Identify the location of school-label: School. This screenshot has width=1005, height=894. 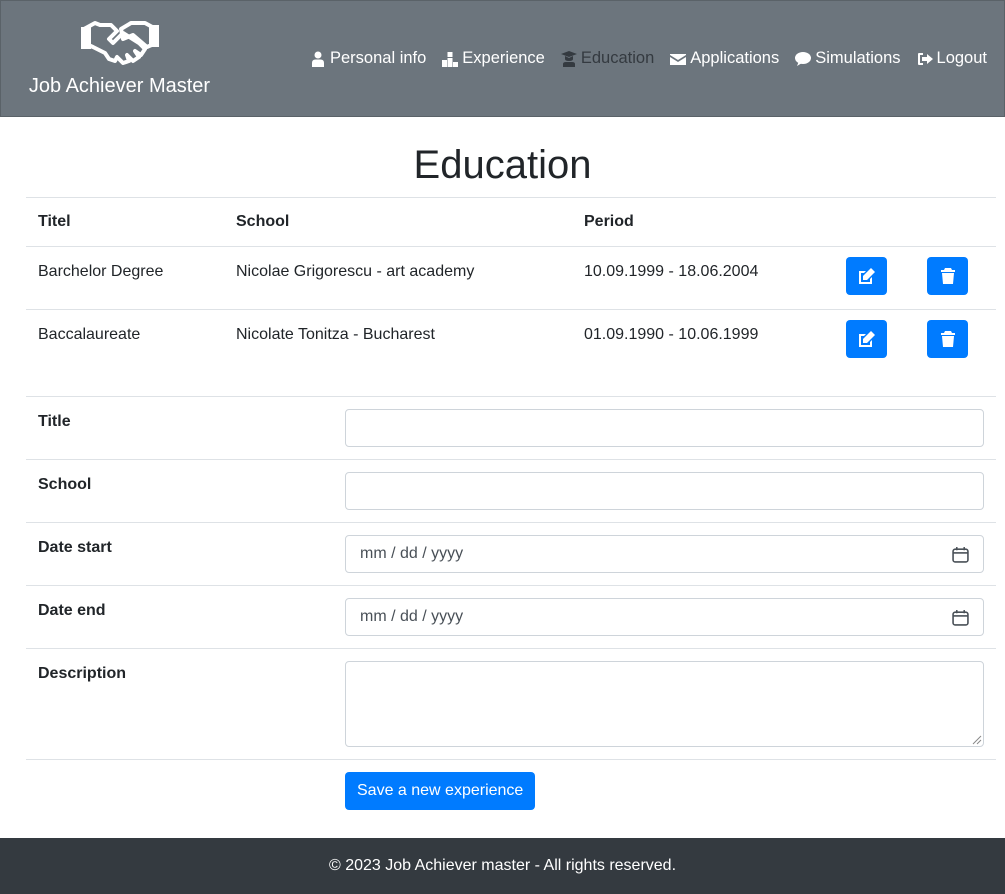
(65, 484).